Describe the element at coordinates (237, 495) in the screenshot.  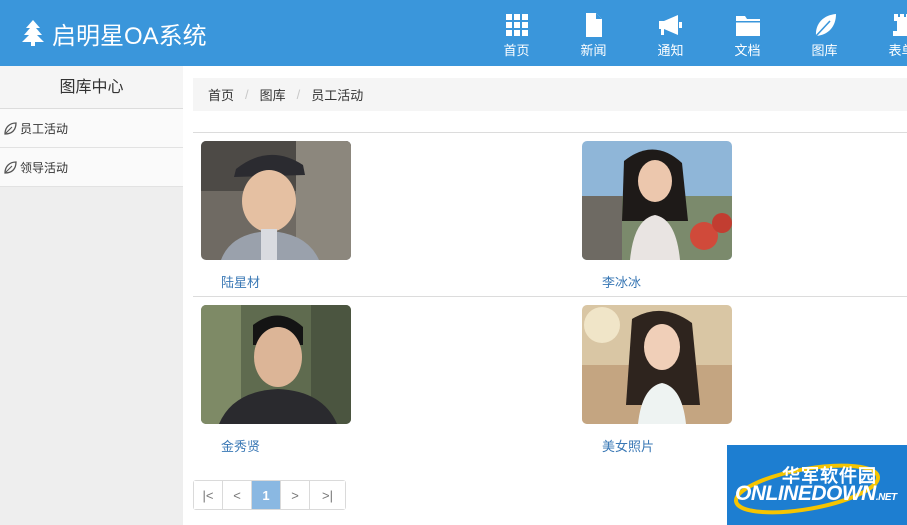
I see `pagination-prev: <` at that location.